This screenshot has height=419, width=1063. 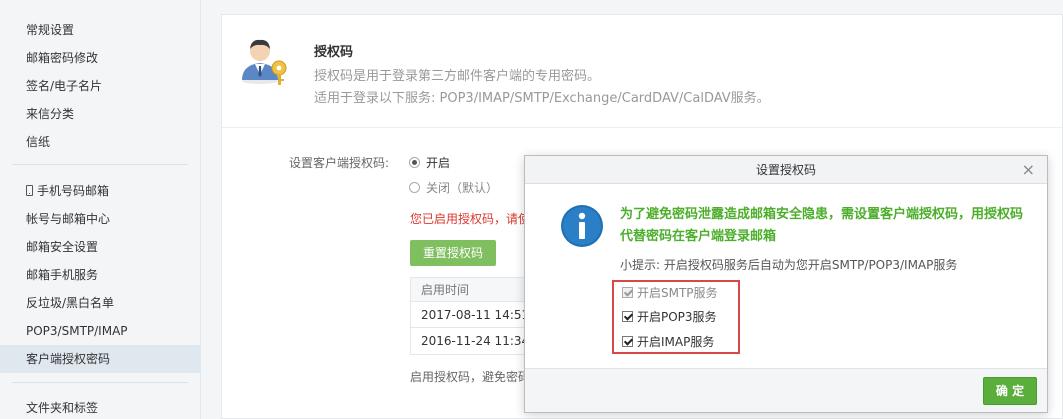 I want to click on confirm-button: 确 定, so click(x=1010, y=391).